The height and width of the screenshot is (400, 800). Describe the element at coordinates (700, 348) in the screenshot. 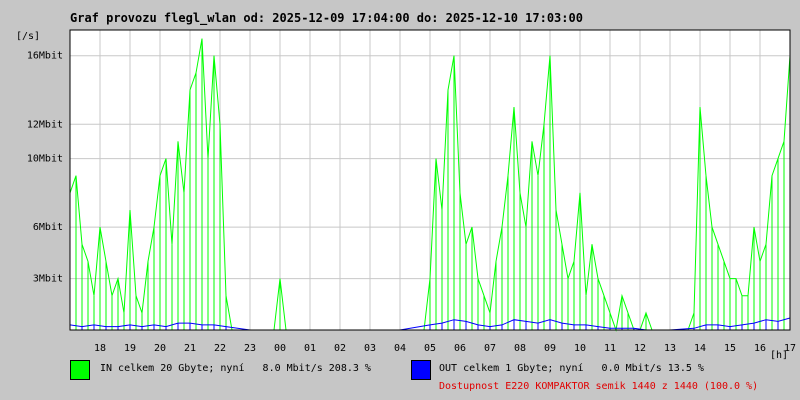

I see `x-tick-label: 14` at that location.